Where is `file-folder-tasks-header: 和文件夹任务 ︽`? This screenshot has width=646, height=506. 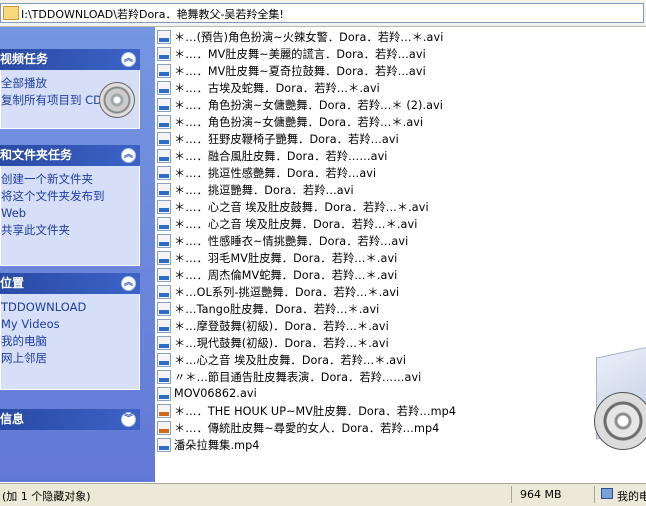
file-folder-tasks-header: 和文件夹任务 ︽ is located at coordinates (70, 155).